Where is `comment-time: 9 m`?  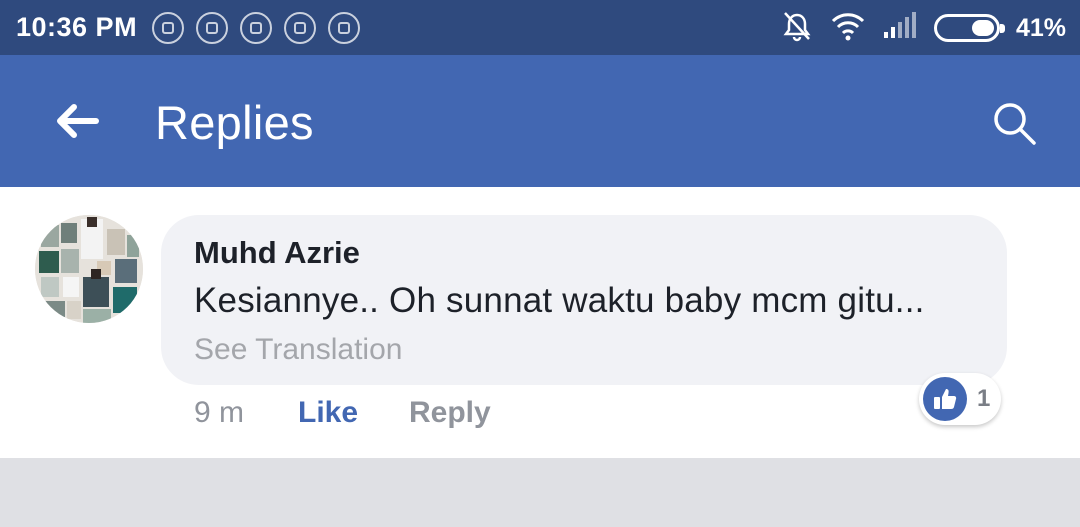
comment-time: 9 m is located at coordinates (219, 412).